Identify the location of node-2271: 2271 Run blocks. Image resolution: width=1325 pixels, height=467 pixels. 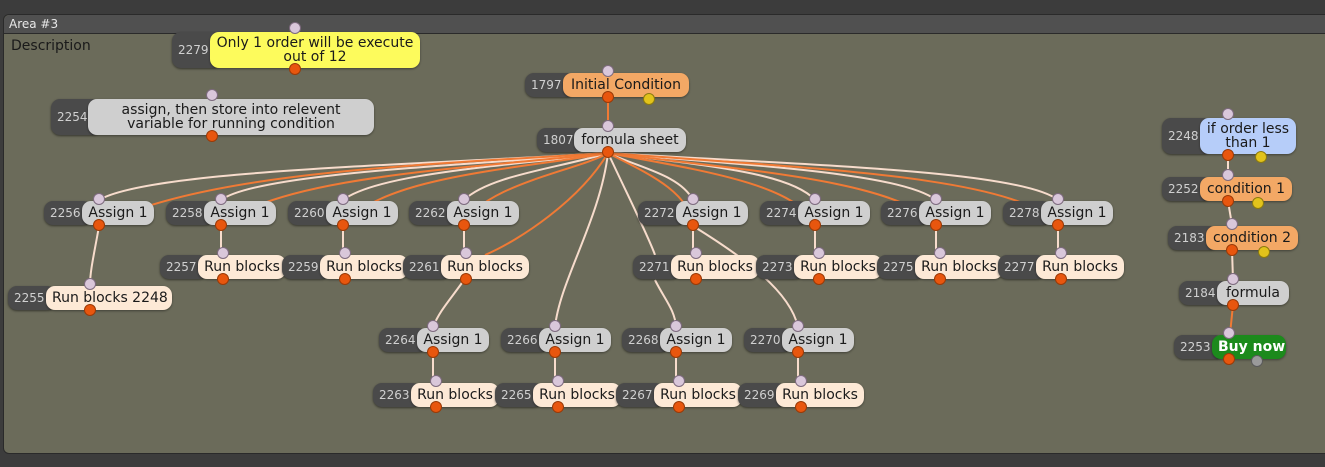
(696, 266).